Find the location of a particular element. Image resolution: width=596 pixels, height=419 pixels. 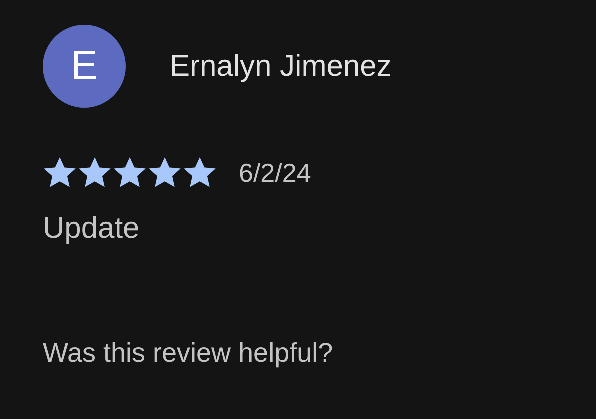

review-date: 6/2/24 is located at coordinates (275, 173).